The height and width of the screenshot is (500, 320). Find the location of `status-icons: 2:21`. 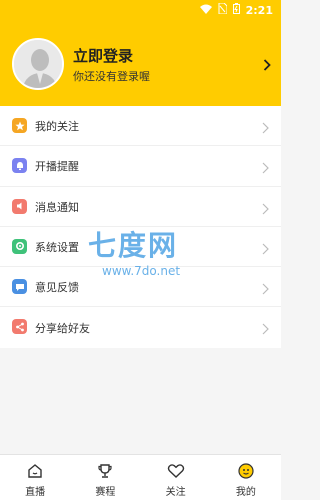

status-icons: 2:21 is located at coordinates (236, 9).